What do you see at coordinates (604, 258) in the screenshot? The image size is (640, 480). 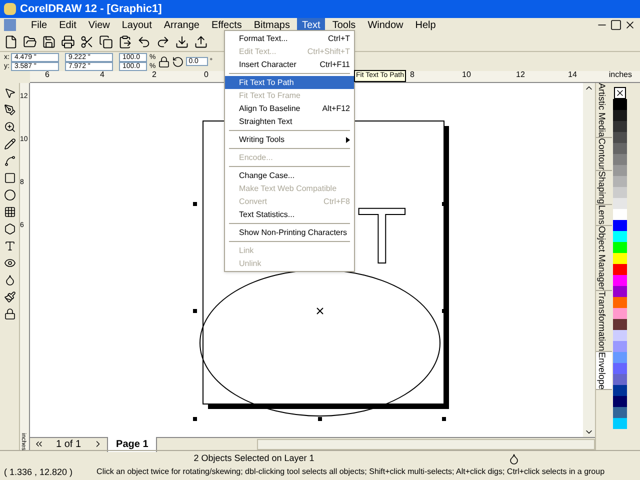 I see `docker-tab: Object Manager` at bounding box center [604, 258].